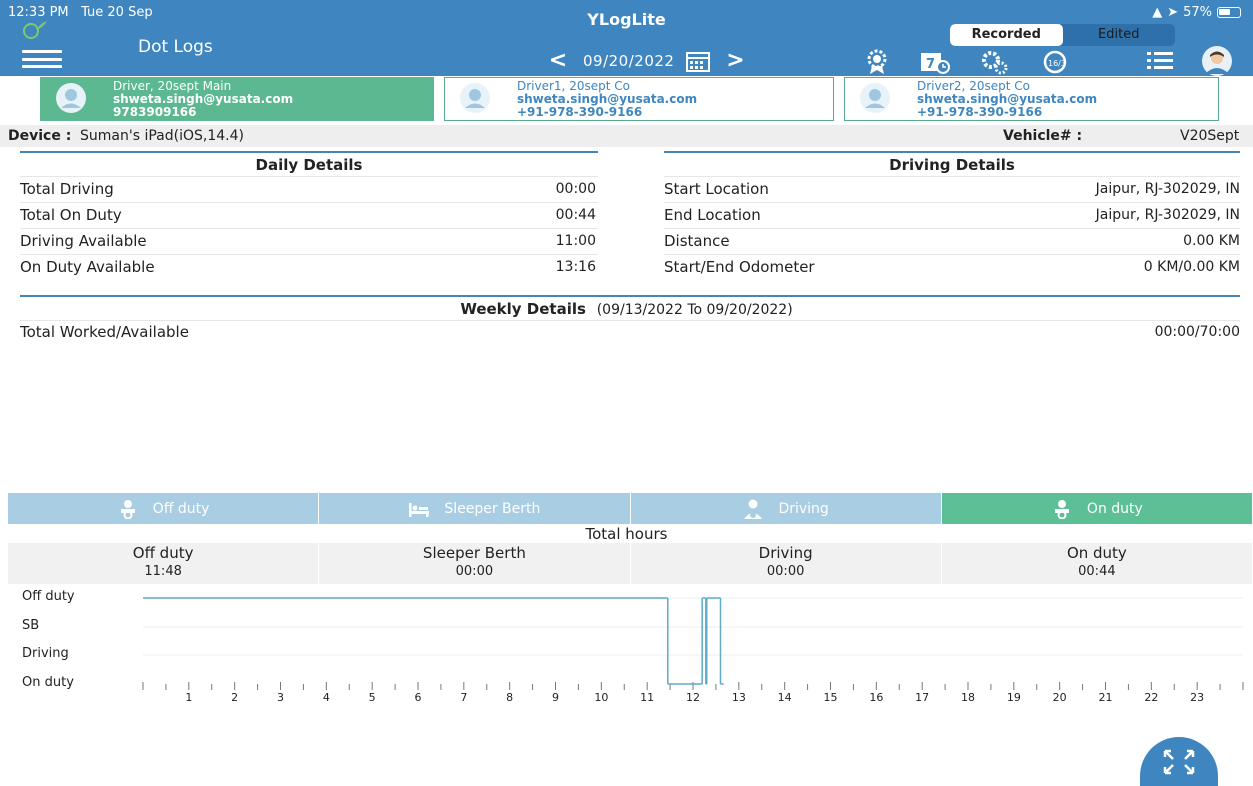 The image size is (1253, 786). What do you see at coordinates (1097, 571) in the screenshot?
I see `hours-value: 00:44` at bounding box center [1097, 571].